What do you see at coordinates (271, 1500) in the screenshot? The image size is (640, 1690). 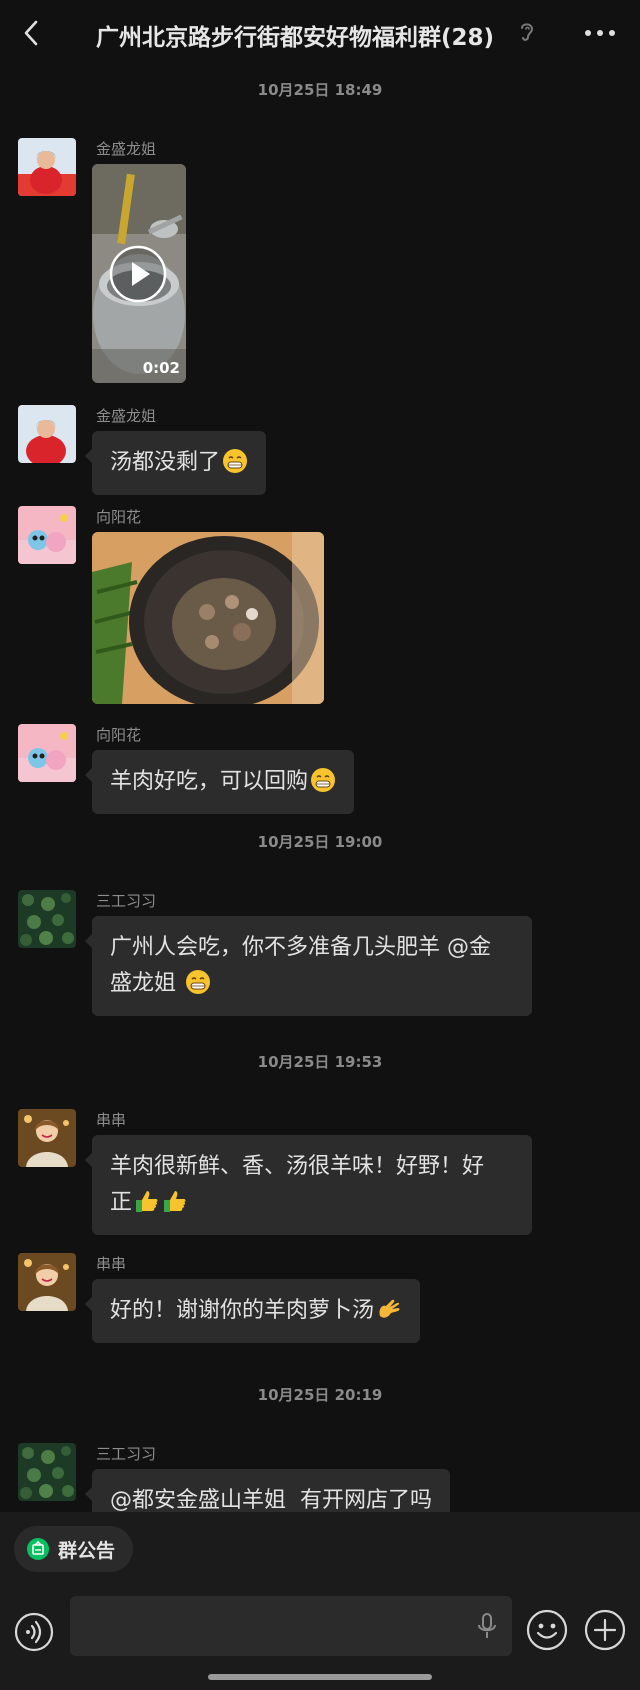 I see `message-text: @都安金盛山羊姐 有开网店了吗` at bounding box center [271, 1500].